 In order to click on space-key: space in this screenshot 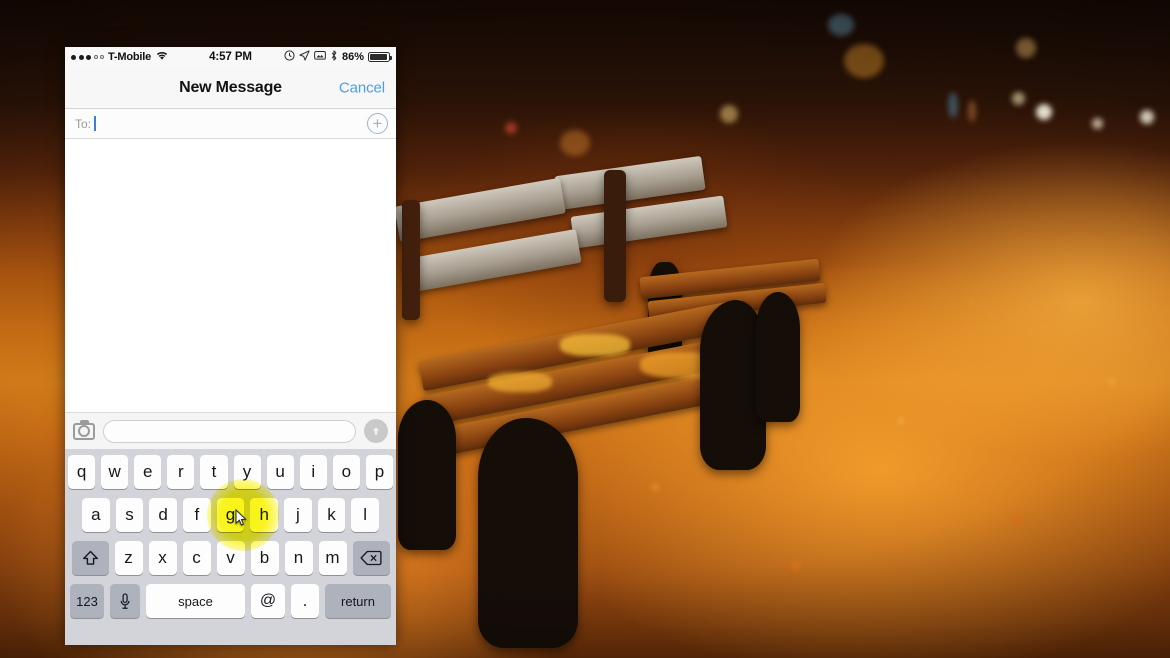, I will do `click(195, 601)`.